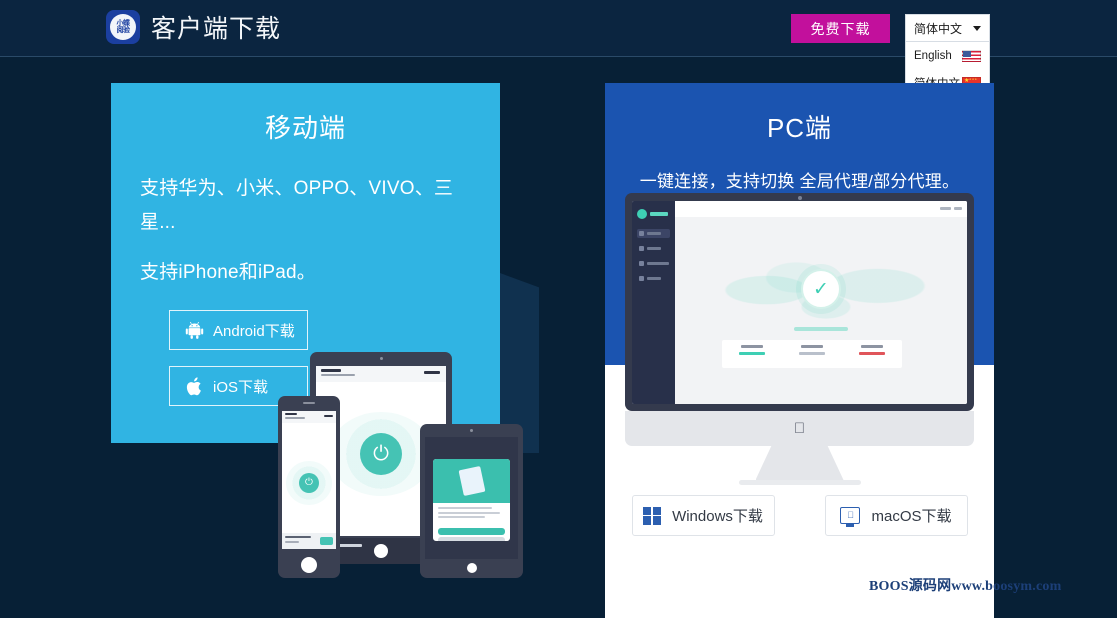  Describe the element at coordinates (326, 541) in the screenshot. I see `bottom-chip` at that location.